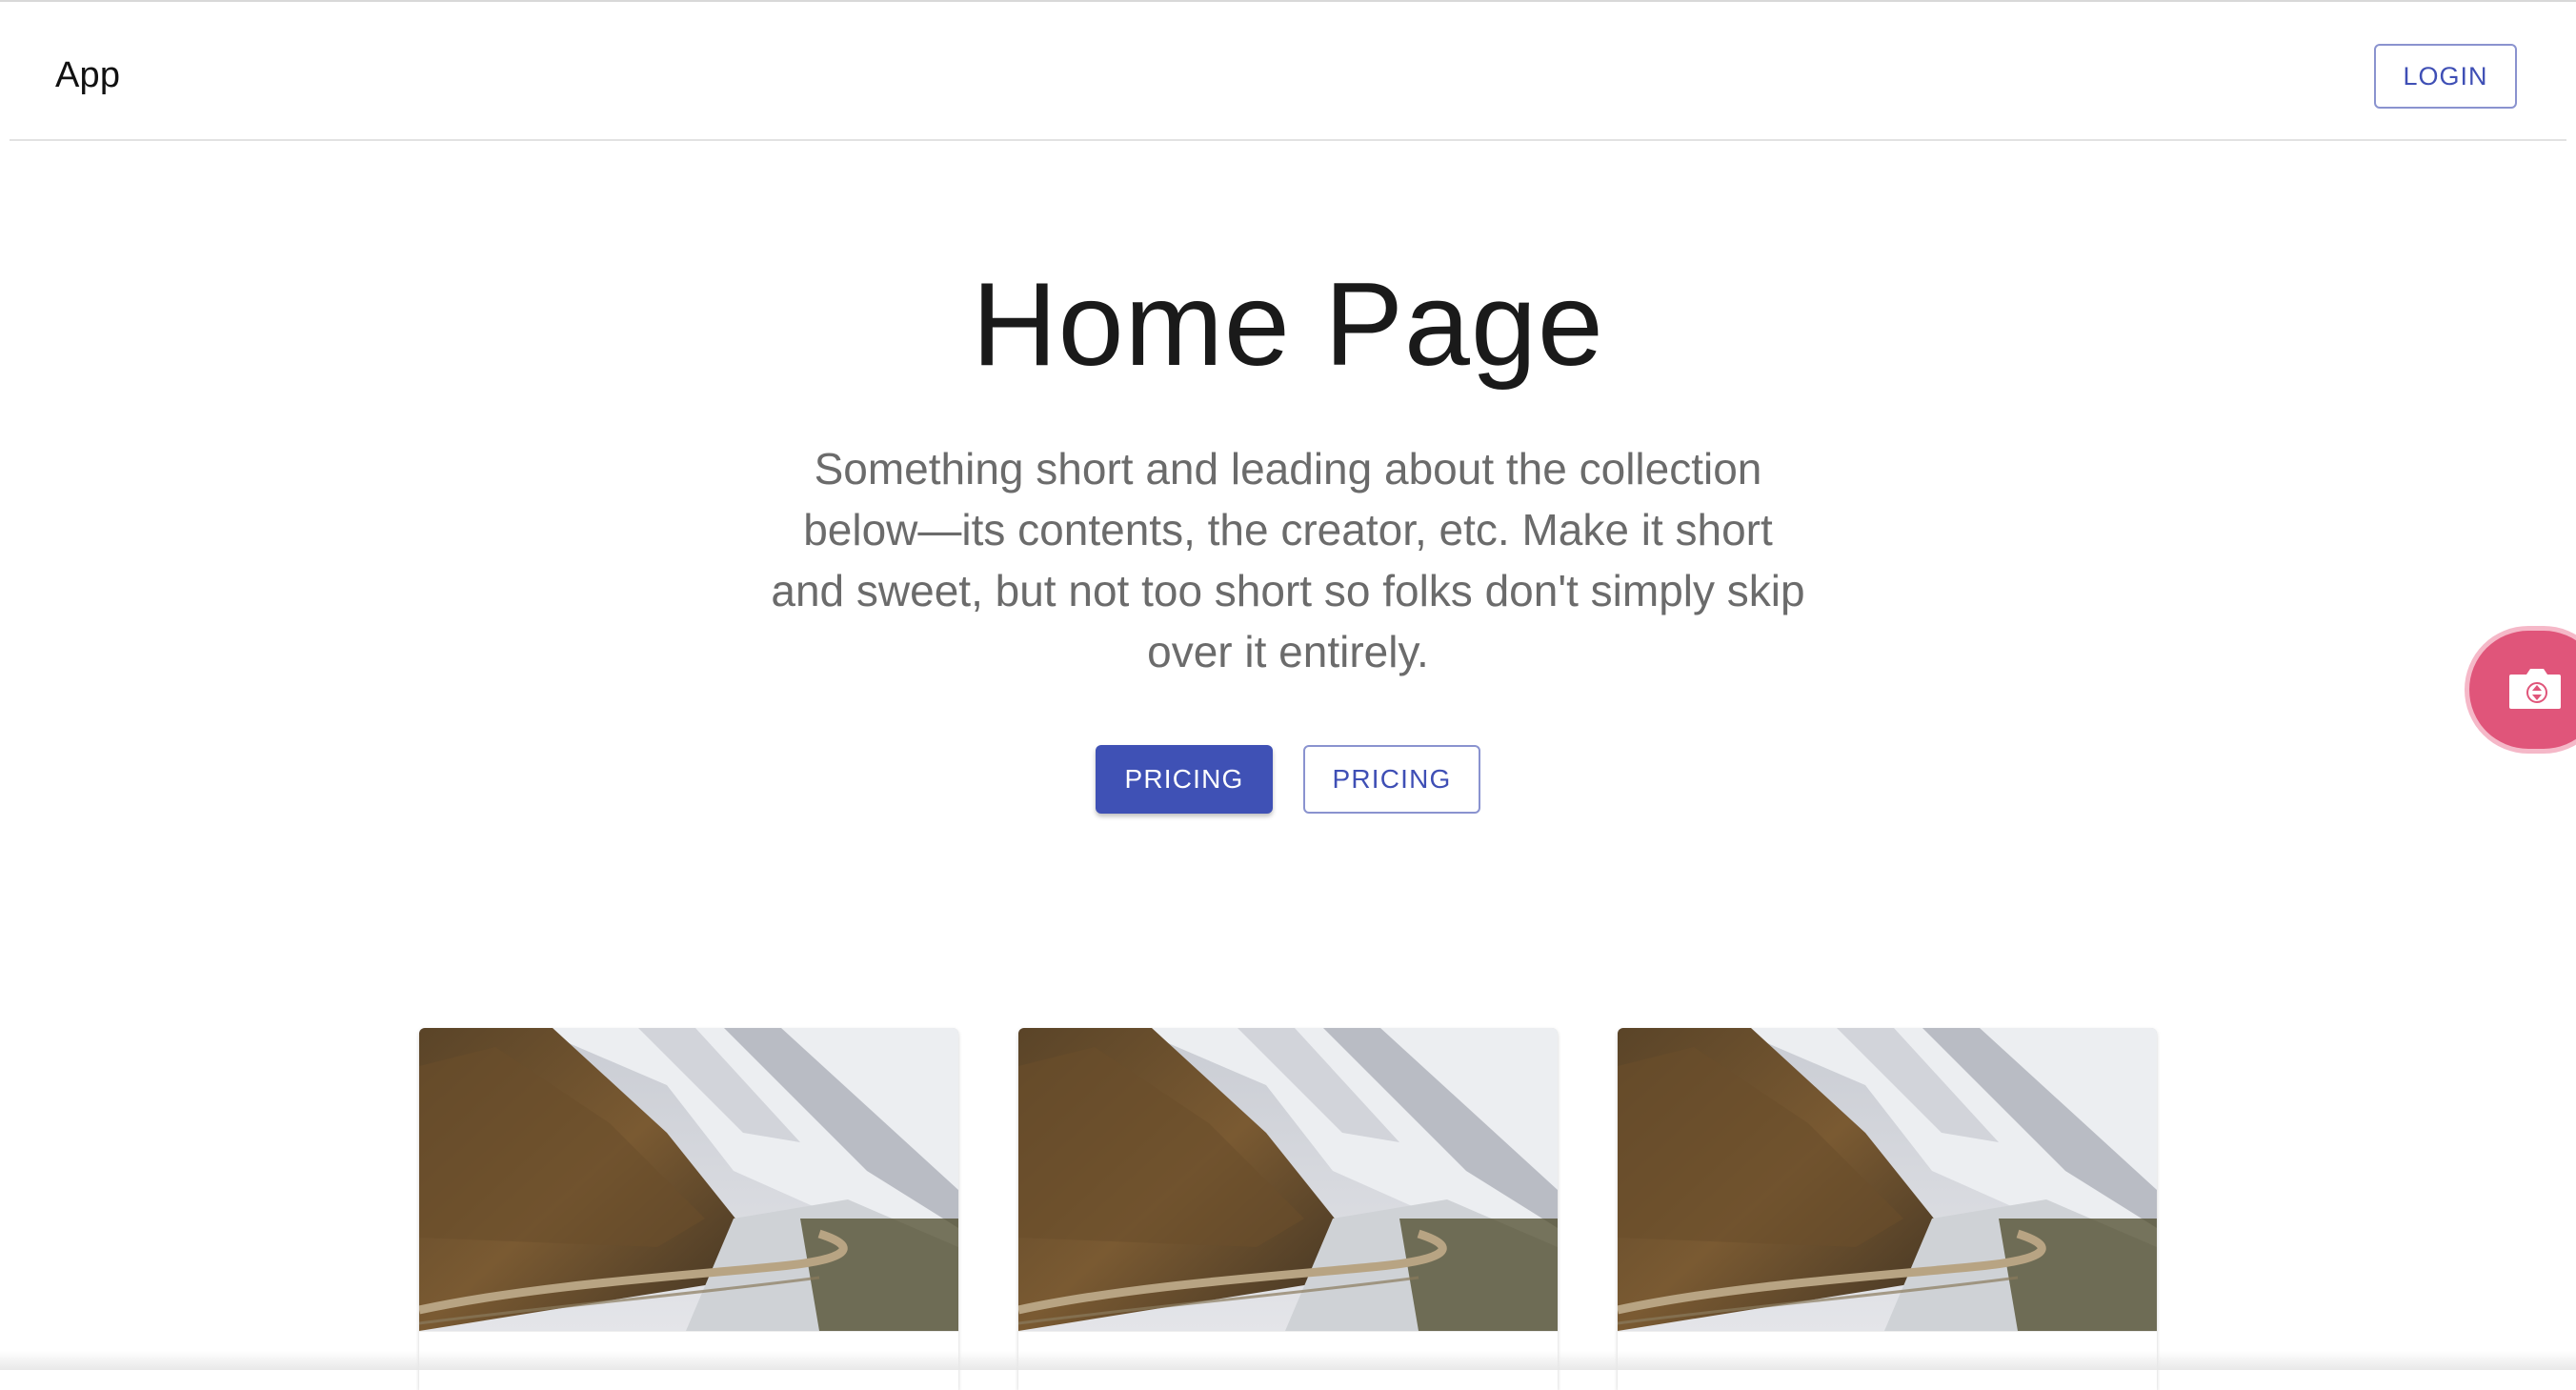  What do you see at coordinates (1288, 325) in the screenshot?
I see `page-title: Home Page` at bounding box center [1288, 325].